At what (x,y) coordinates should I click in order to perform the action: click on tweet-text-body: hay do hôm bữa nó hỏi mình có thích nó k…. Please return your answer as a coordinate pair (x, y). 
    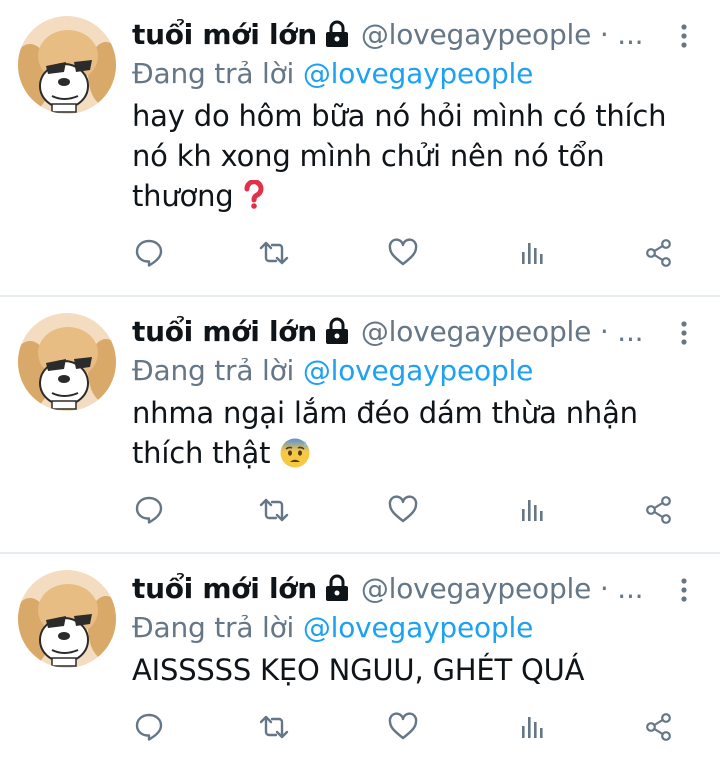
    Looking at the image, I should click on (399, 156).